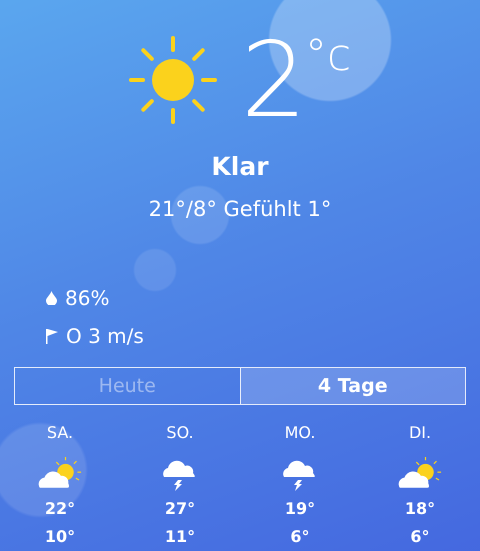 This screenshot has height=551, width=480. I want to click on tab: 4 Tage, so click(352, 386).